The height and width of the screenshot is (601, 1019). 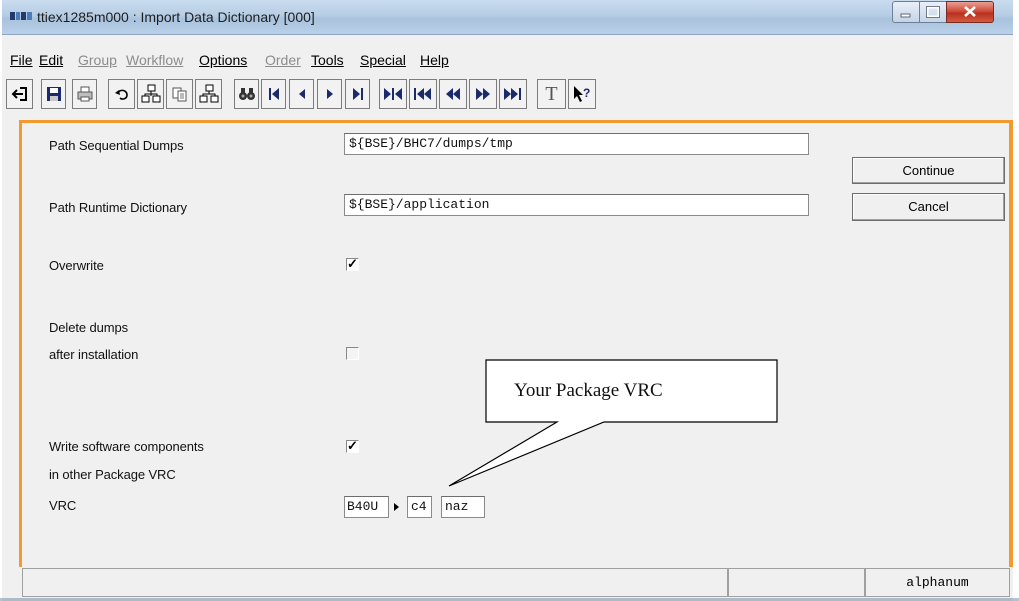 I want to click on path-runtime-dictionary-input: ${BSE}/application, so click(x=576, y=205).